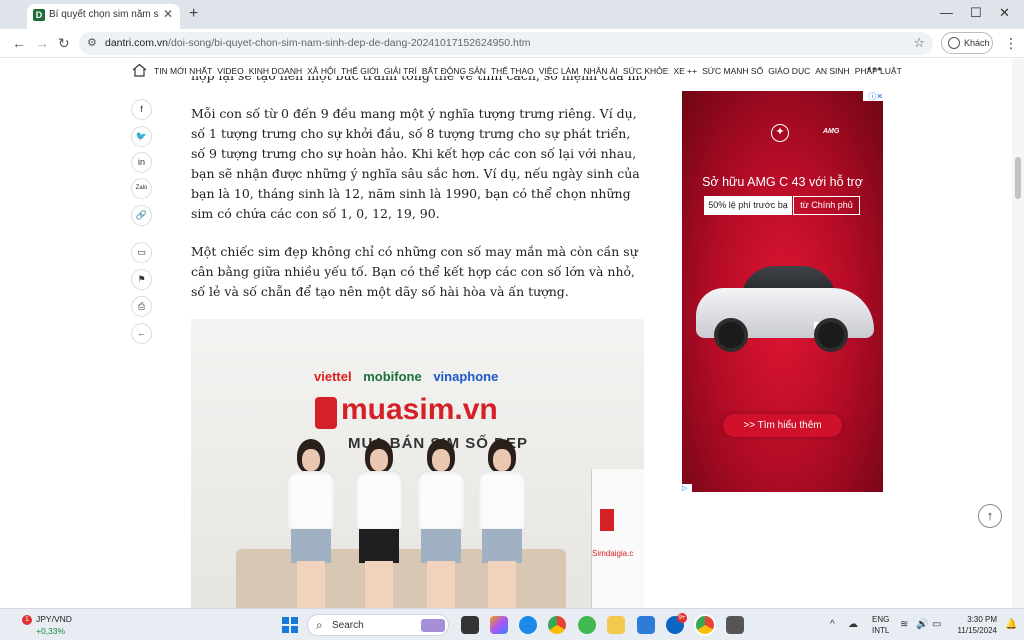 The height and width of the screenshot is (640, 1024). What do you see at coordinates (400, 71) in the screenshot?
I see `site-nav-item: GIẢI TRÍ` at bounding box center [400, 71].